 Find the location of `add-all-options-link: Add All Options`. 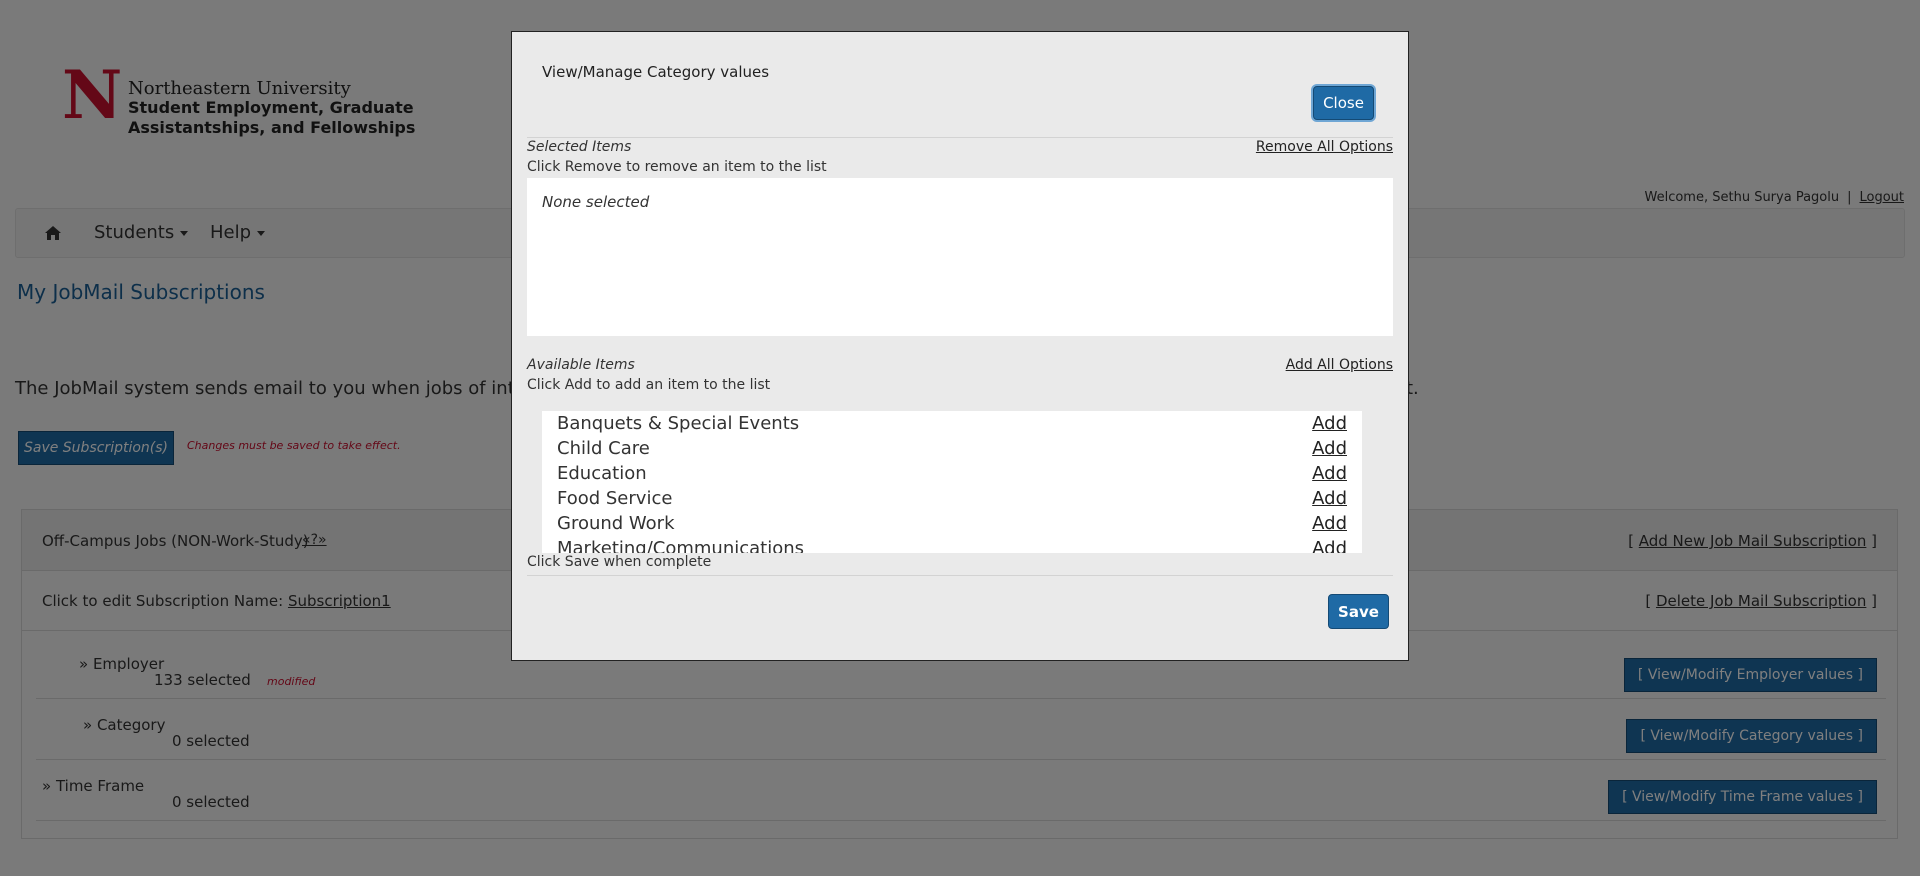

add-all-options-link: Add All Options is located at coordinates (1339, 365).